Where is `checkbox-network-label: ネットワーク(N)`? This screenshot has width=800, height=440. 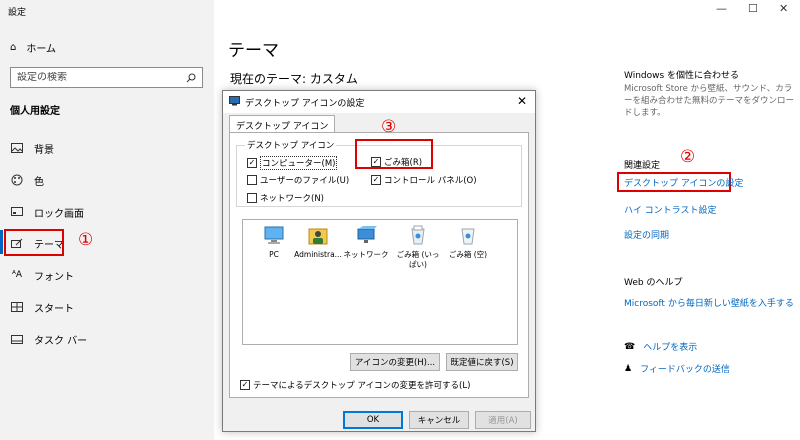 checkbox-network-label: ネットワーク(N) is located at coordinates (292, 199).